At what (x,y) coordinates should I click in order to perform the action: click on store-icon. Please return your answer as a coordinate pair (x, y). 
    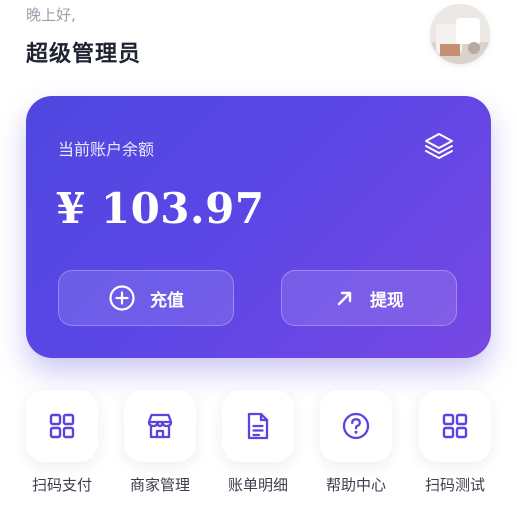
    Looking at the image, I should click on (160, 426).